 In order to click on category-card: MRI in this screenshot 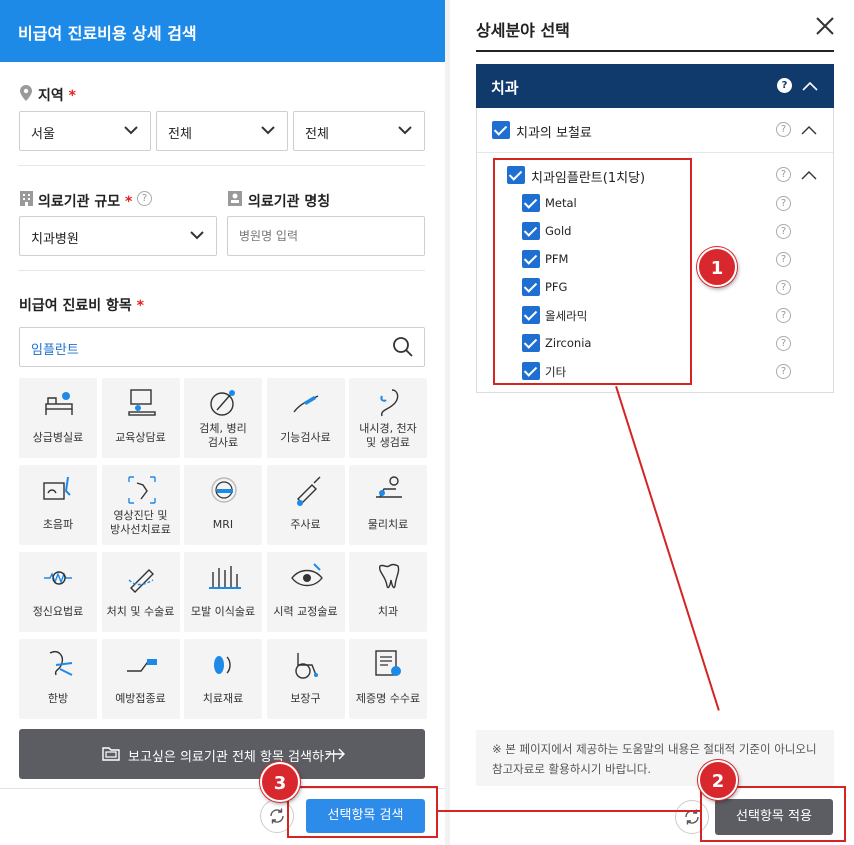, I will do `click(223, 505)`.